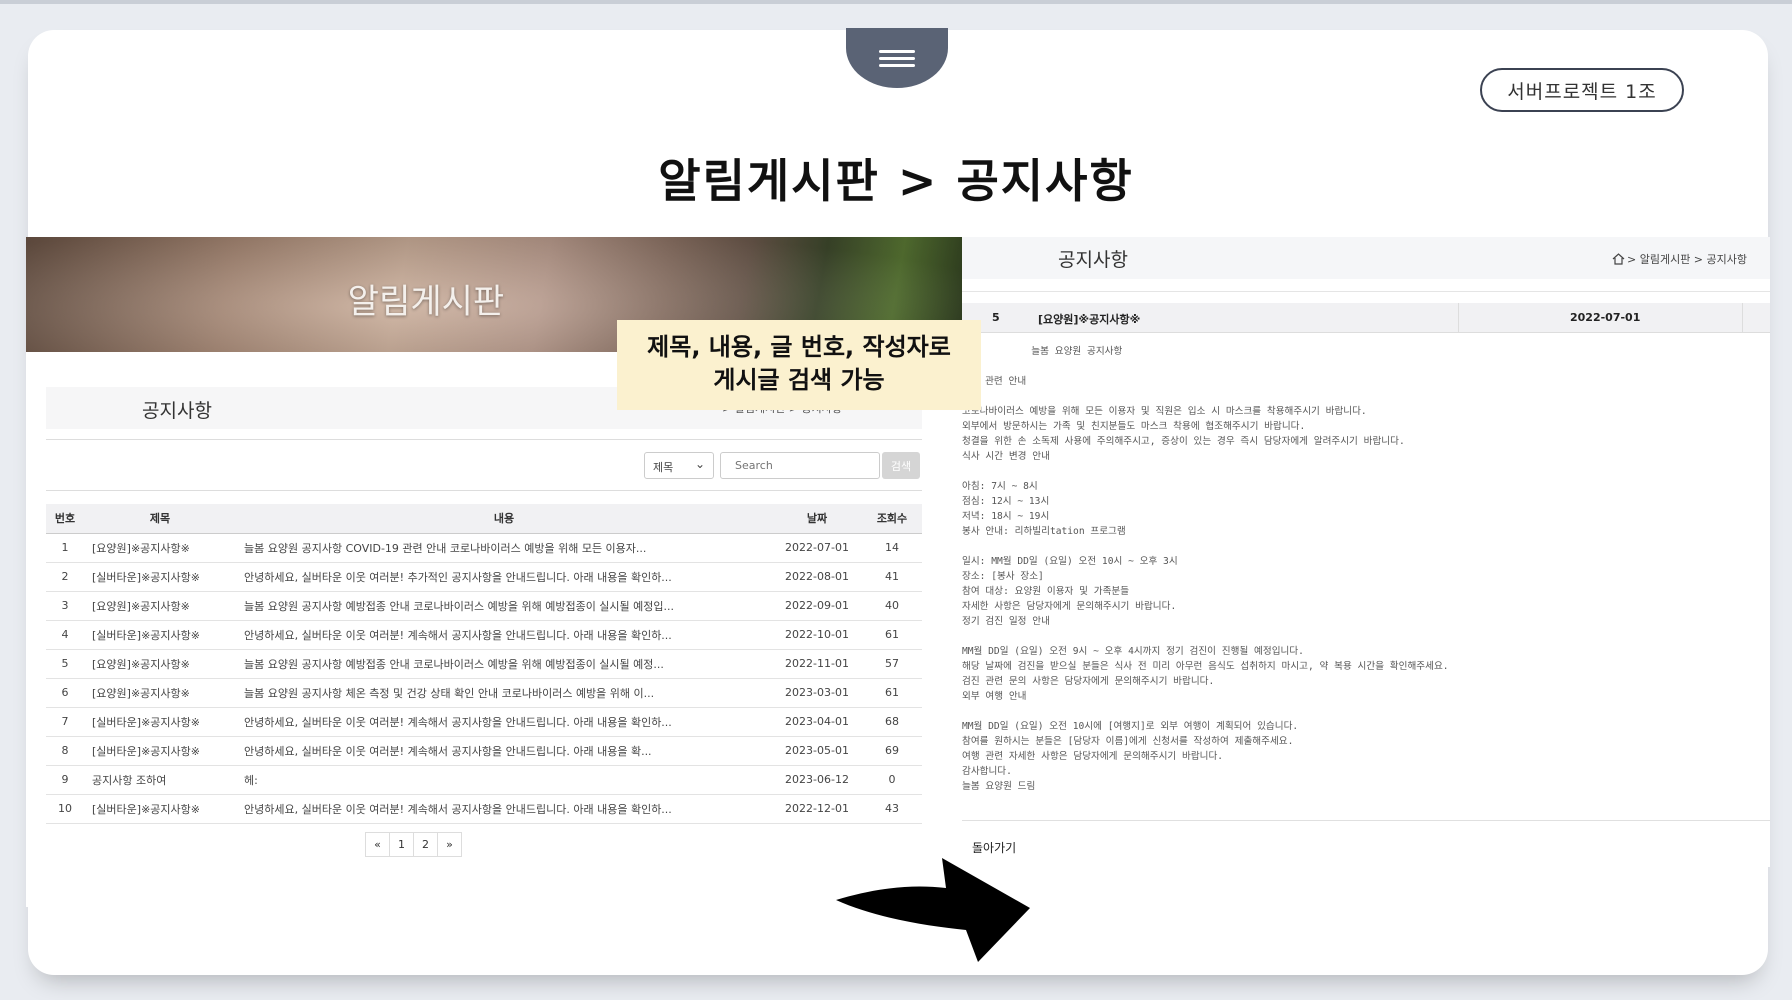  I want to click on row-content: 헤:, so click(504, 780).